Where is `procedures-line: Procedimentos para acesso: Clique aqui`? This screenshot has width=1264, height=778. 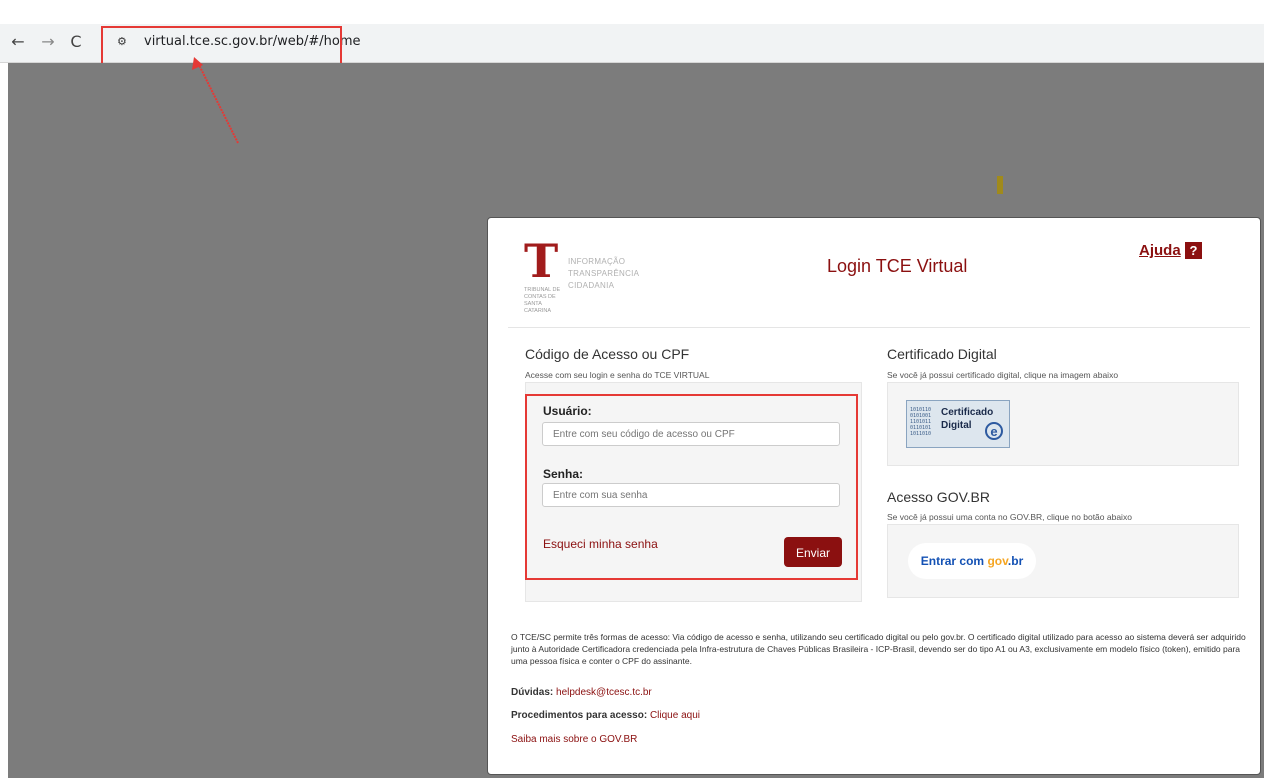 procedures-line: Procedimentos para acesso: Clique aqui is located at coordinates (605, 715).